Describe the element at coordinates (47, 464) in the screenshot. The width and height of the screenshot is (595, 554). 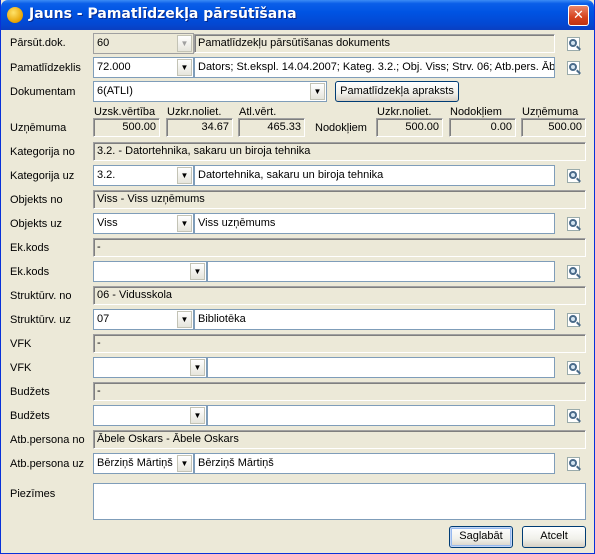
I see `label-atb-persona-uz: Atb.persona uz` at that location.